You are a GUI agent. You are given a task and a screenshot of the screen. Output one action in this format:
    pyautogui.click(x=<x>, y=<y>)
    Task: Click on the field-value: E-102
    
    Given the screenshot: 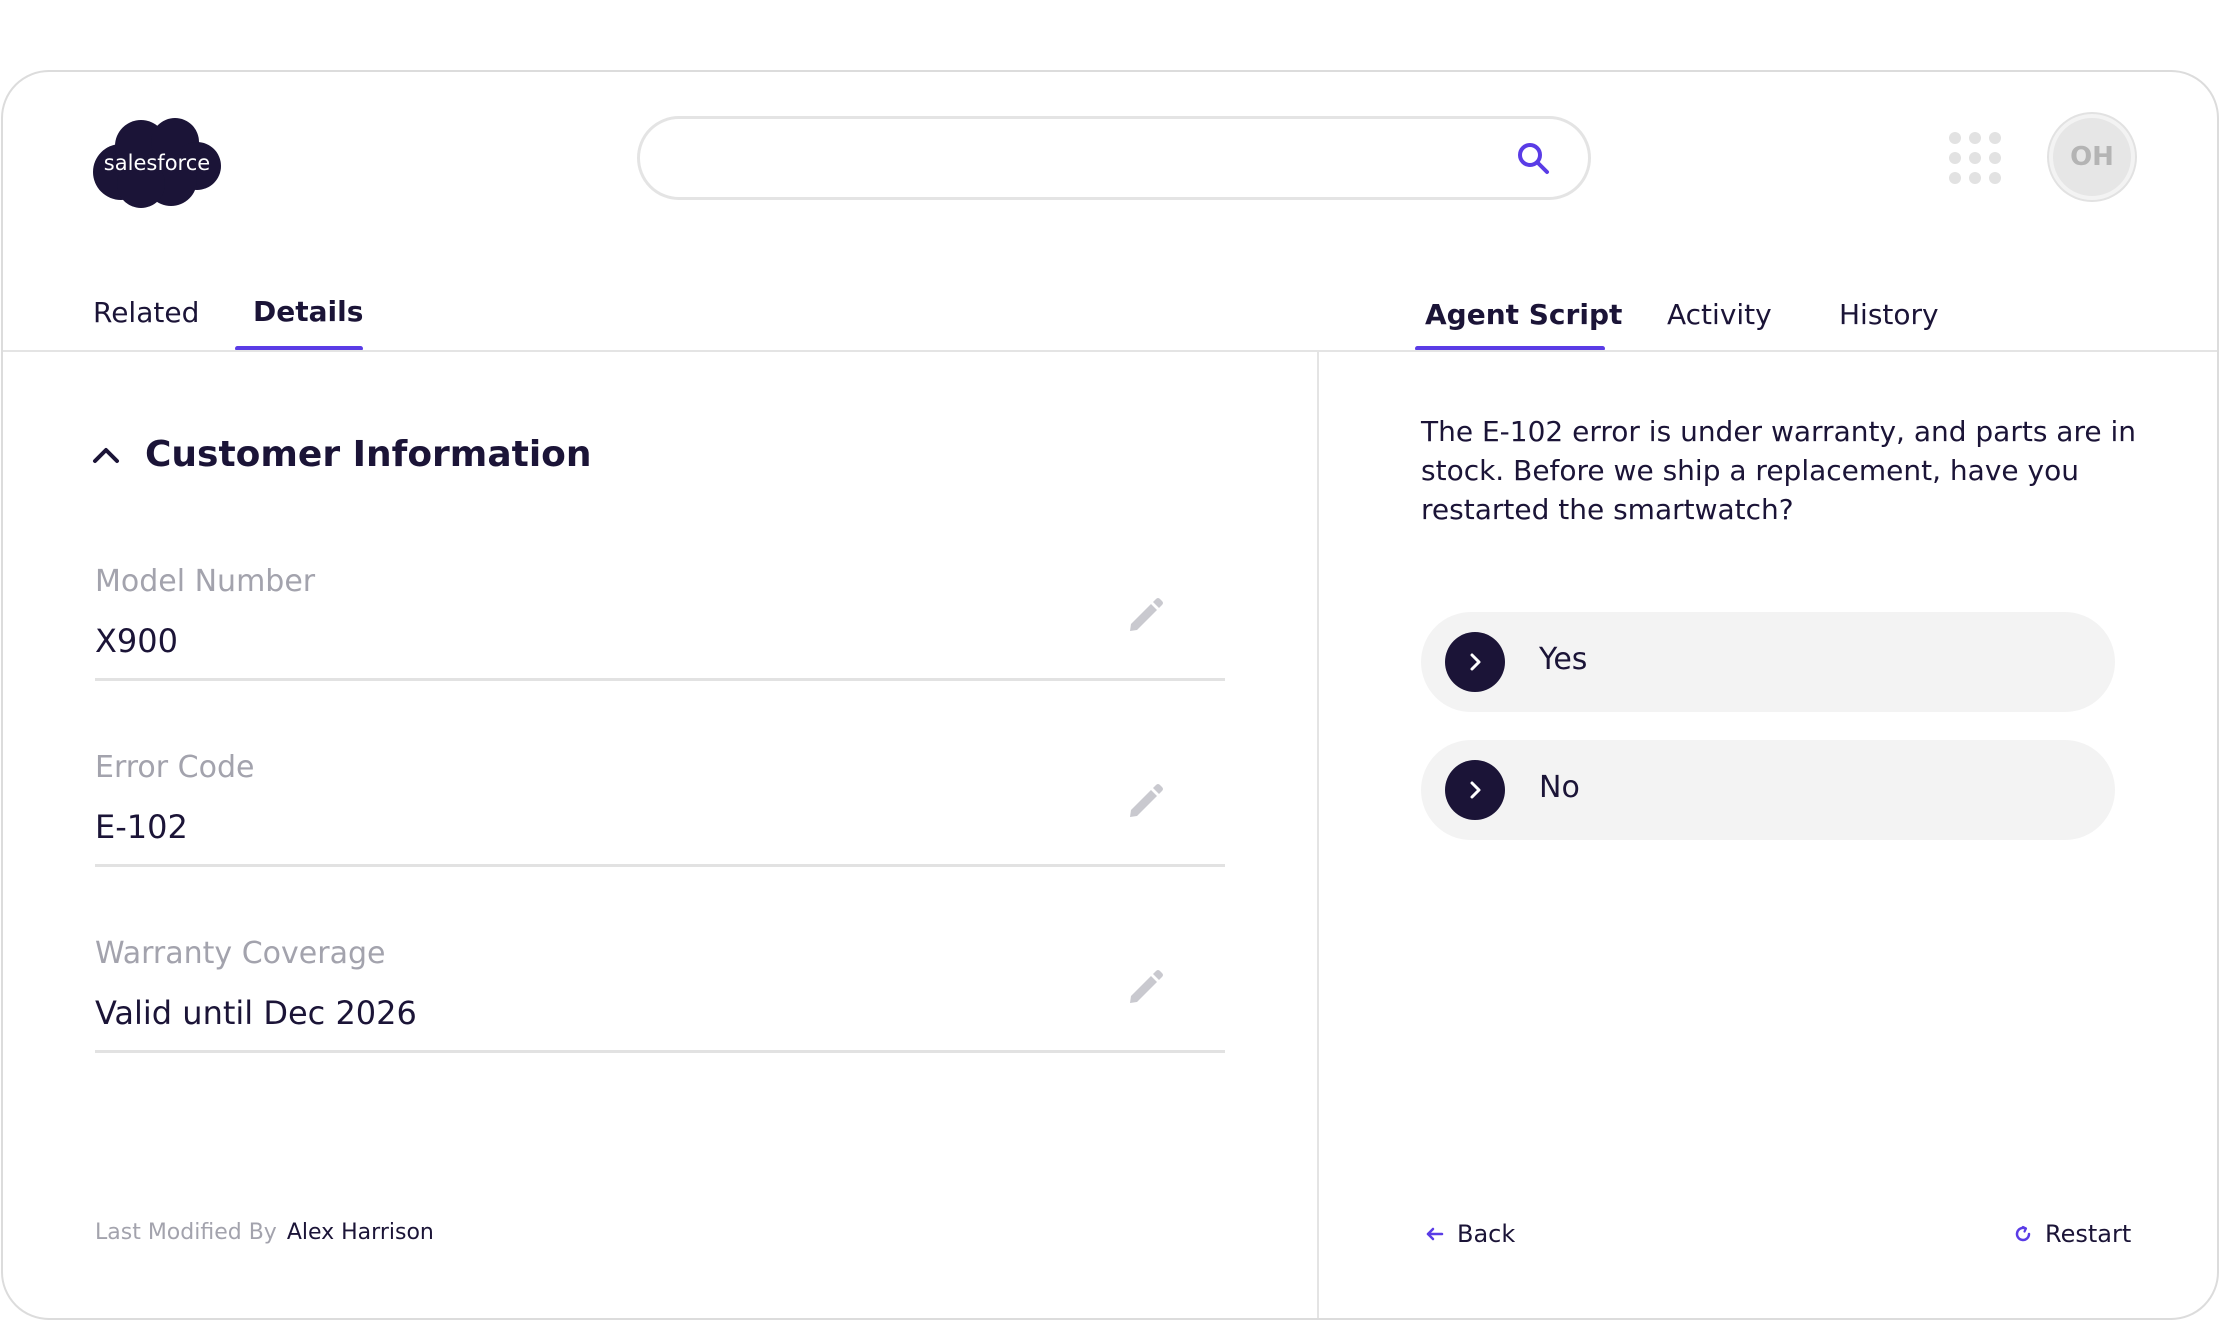 What is the action you would take?
    pyautogui.click(x=141, y=827)
    